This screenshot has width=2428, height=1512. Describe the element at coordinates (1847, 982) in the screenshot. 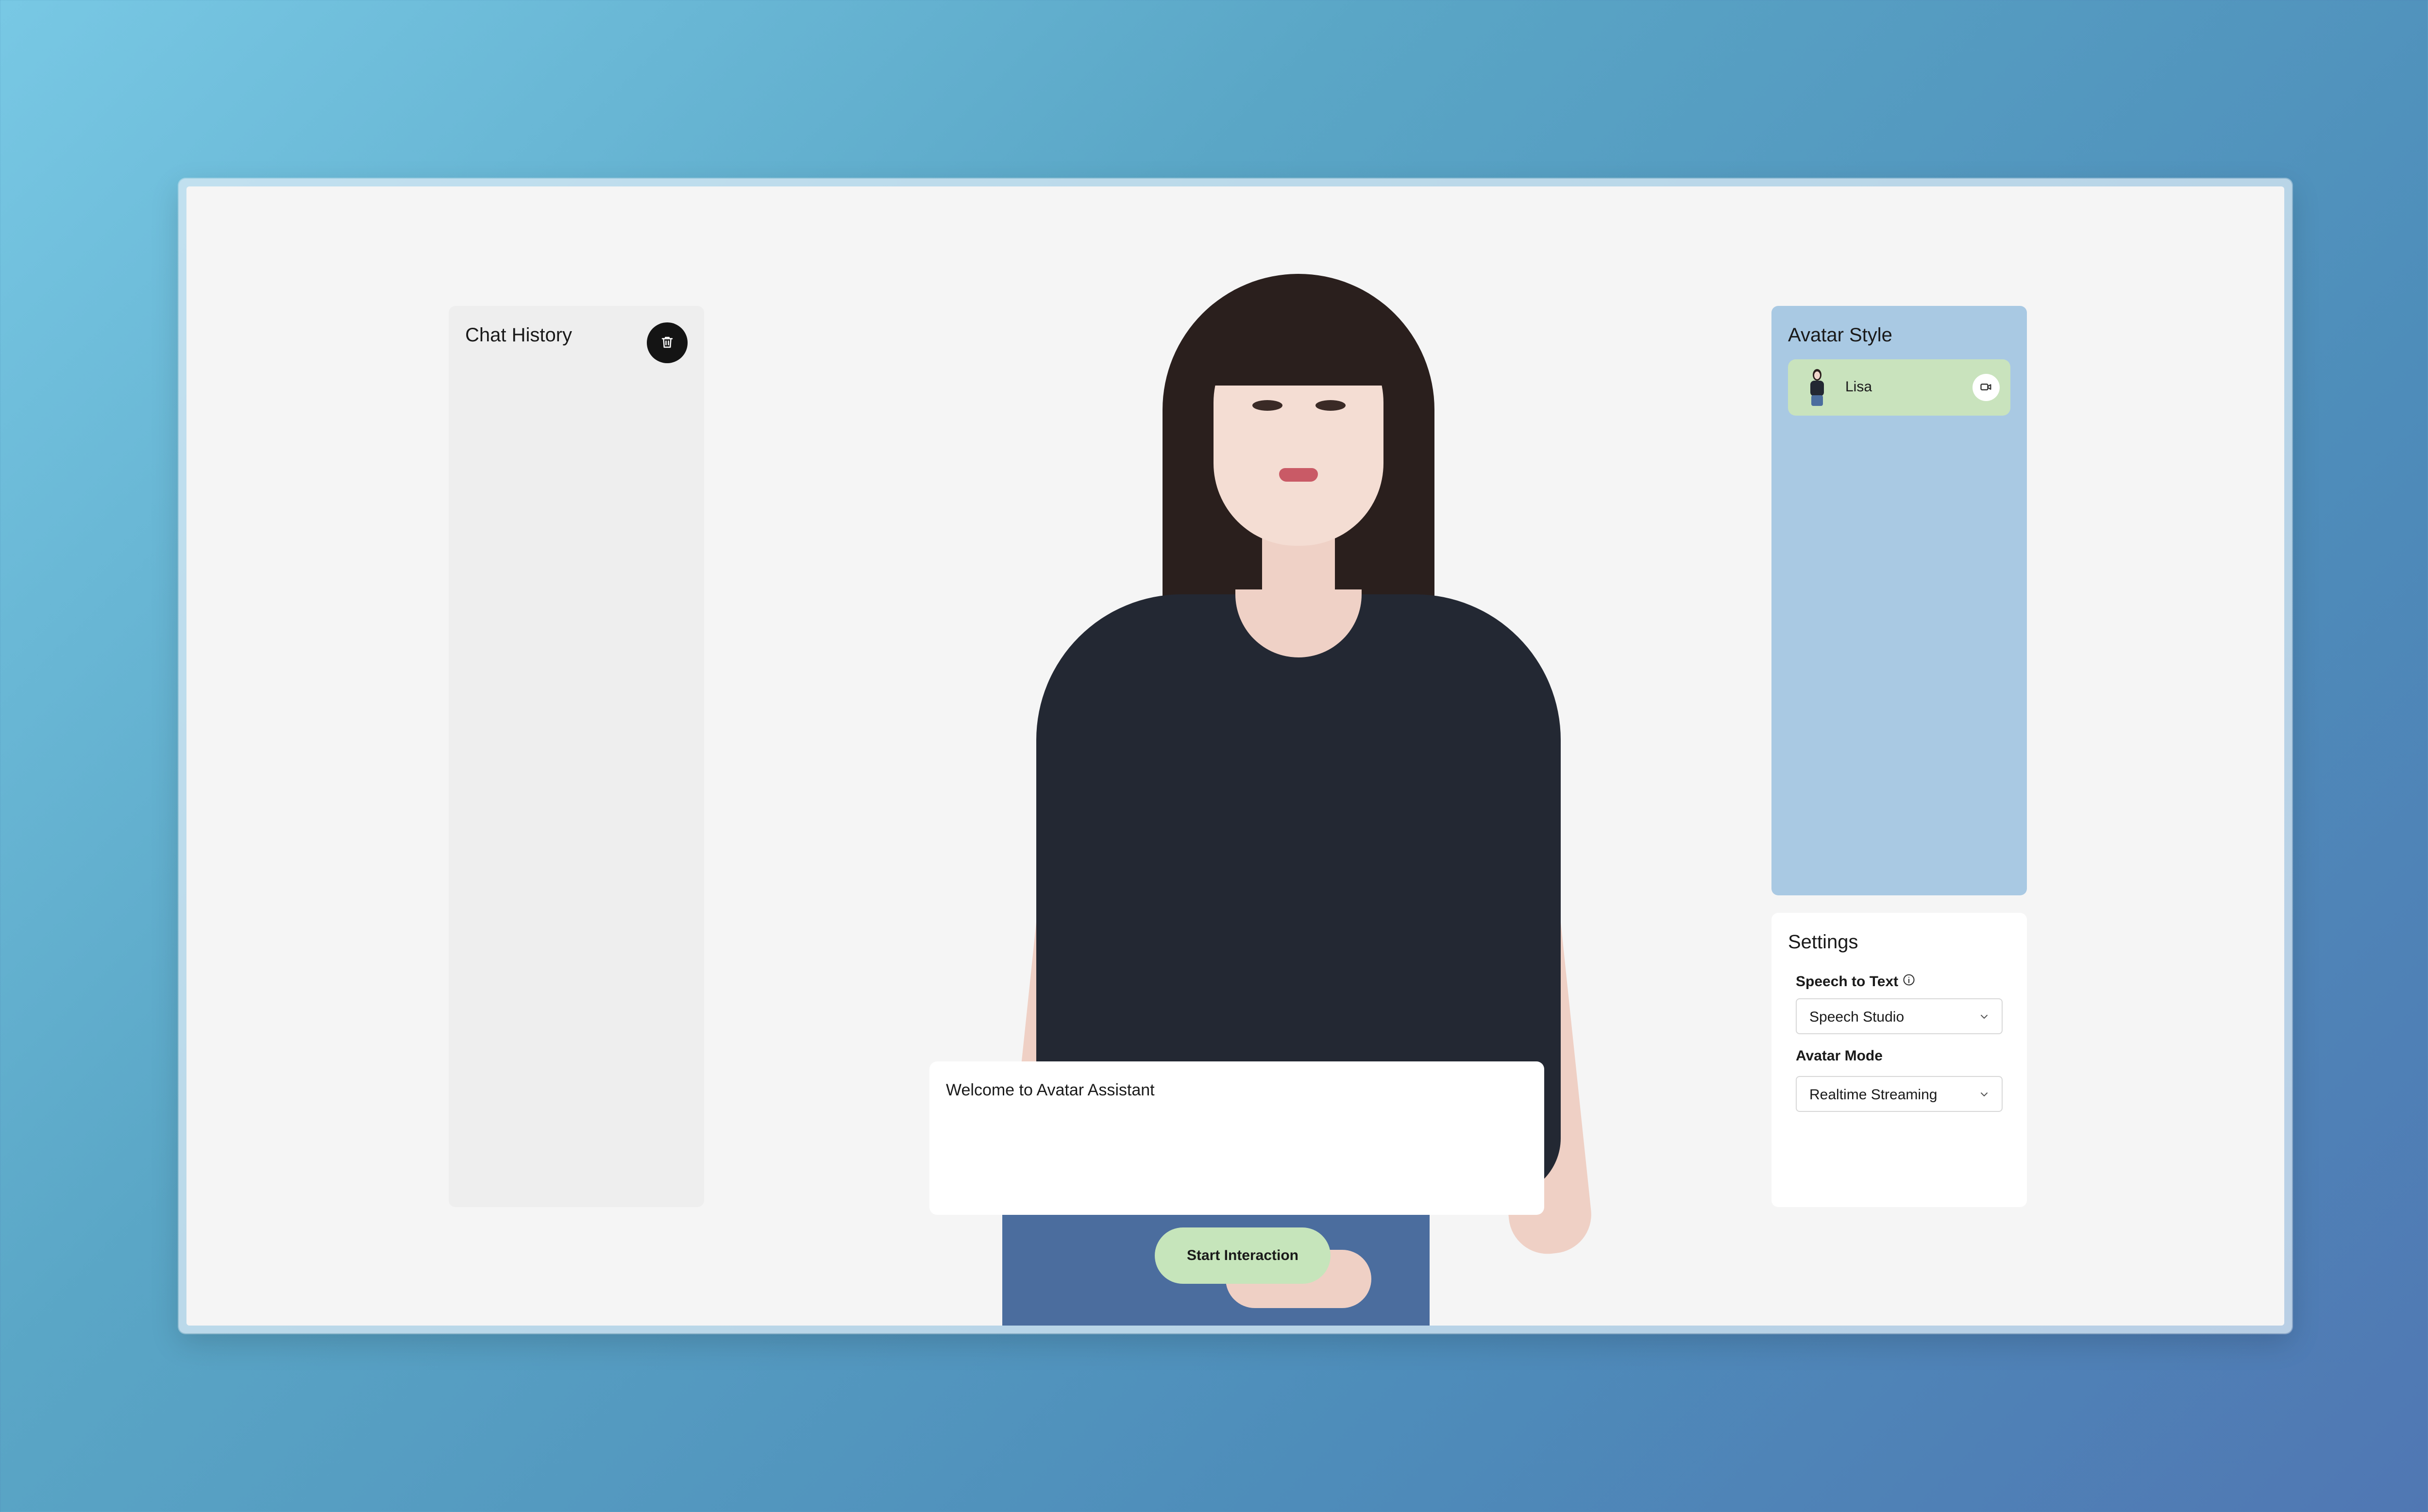

I see `speech-to-text-label: Speech to Text` at that location.